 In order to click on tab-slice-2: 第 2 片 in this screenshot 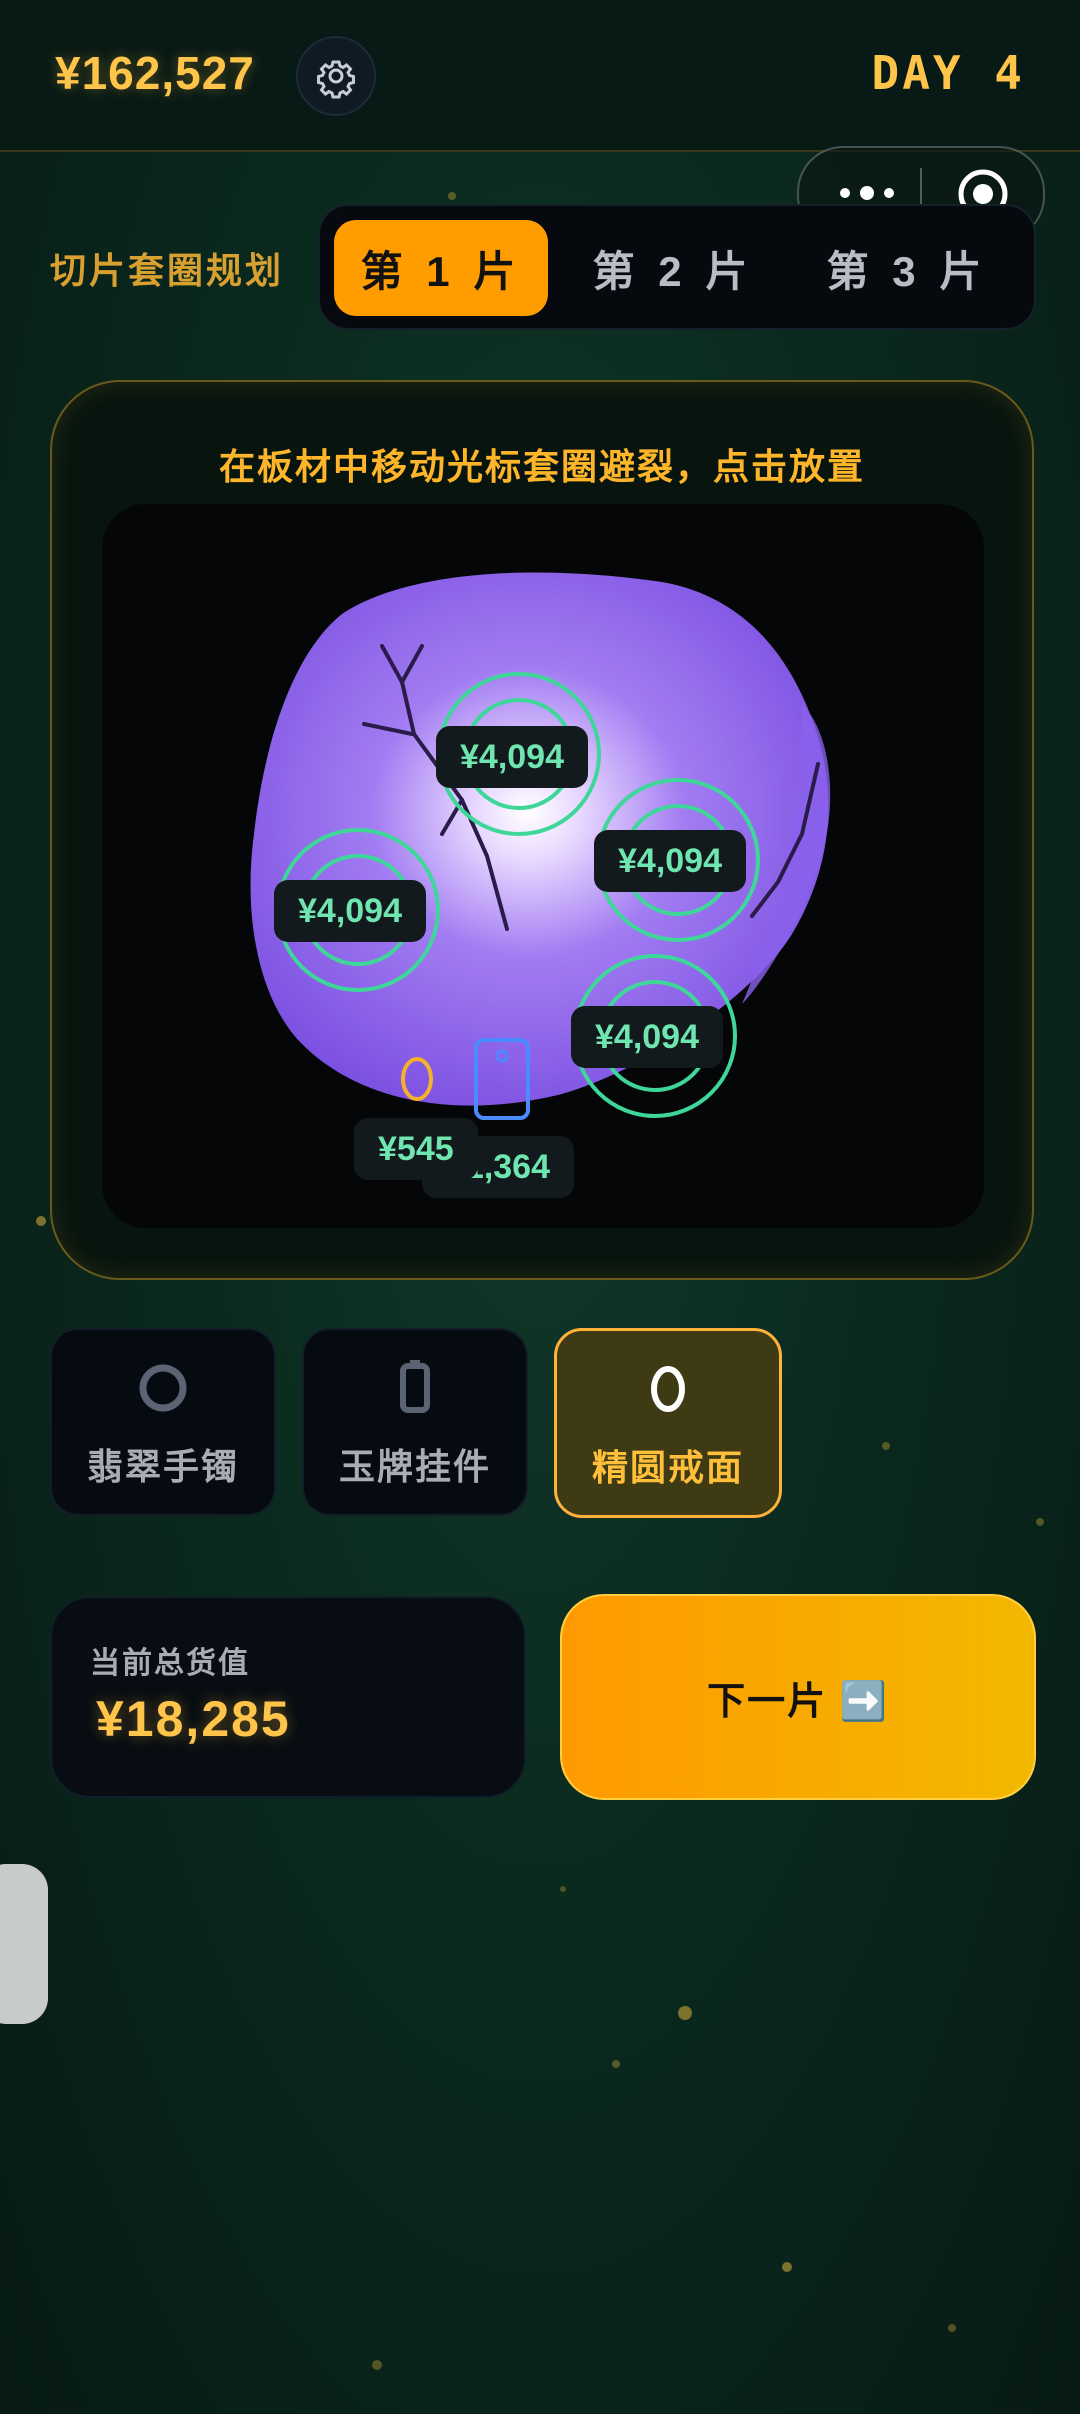, I will do `click(673, 268)`.